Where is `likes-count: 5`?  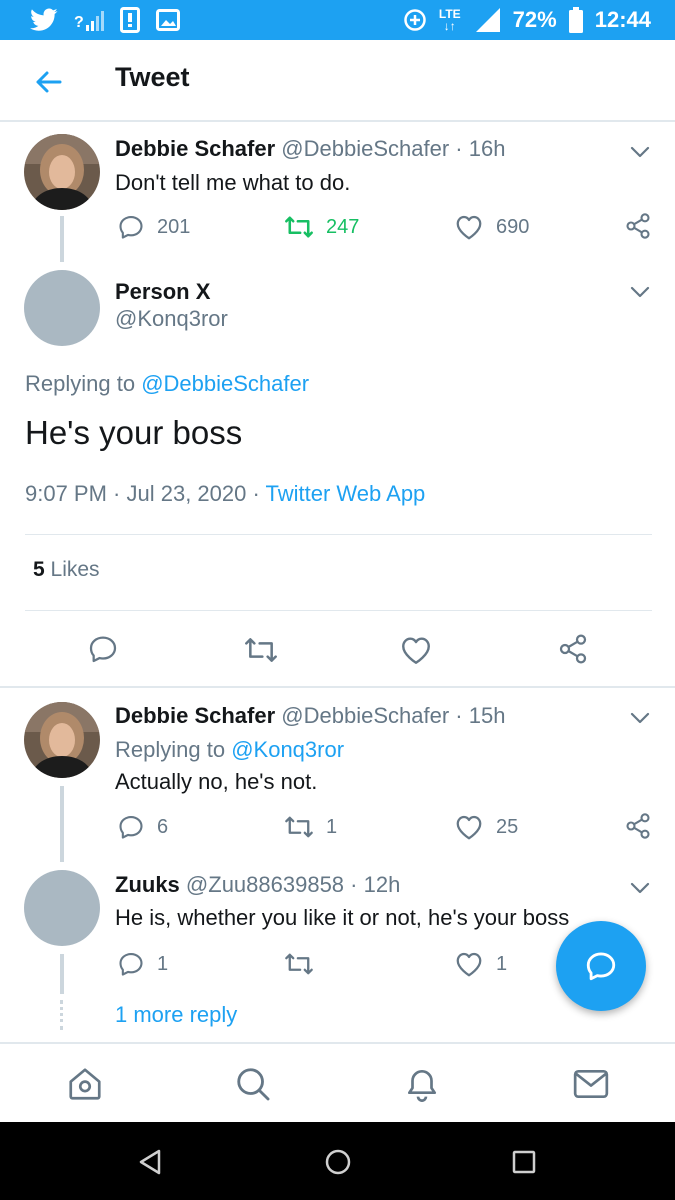 likes-count: 5 is located at coordinates (39, 569).